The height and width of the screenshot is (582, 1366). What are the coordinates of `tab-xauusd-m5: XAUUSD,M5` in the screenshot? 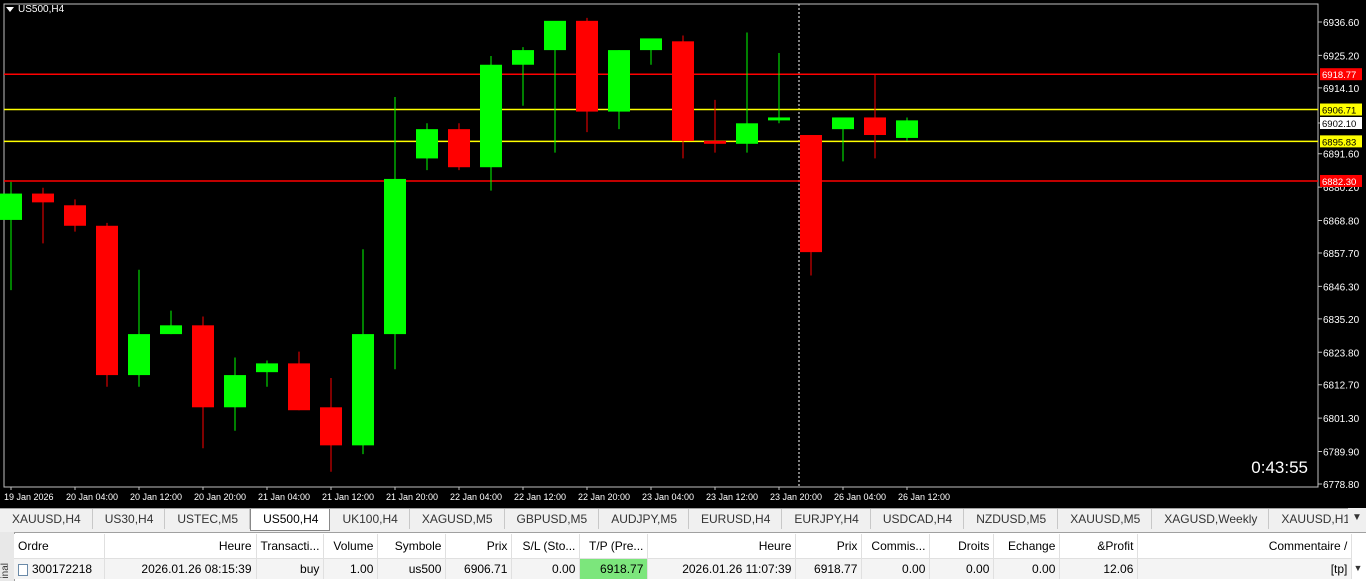 It's located at (1105, 519).